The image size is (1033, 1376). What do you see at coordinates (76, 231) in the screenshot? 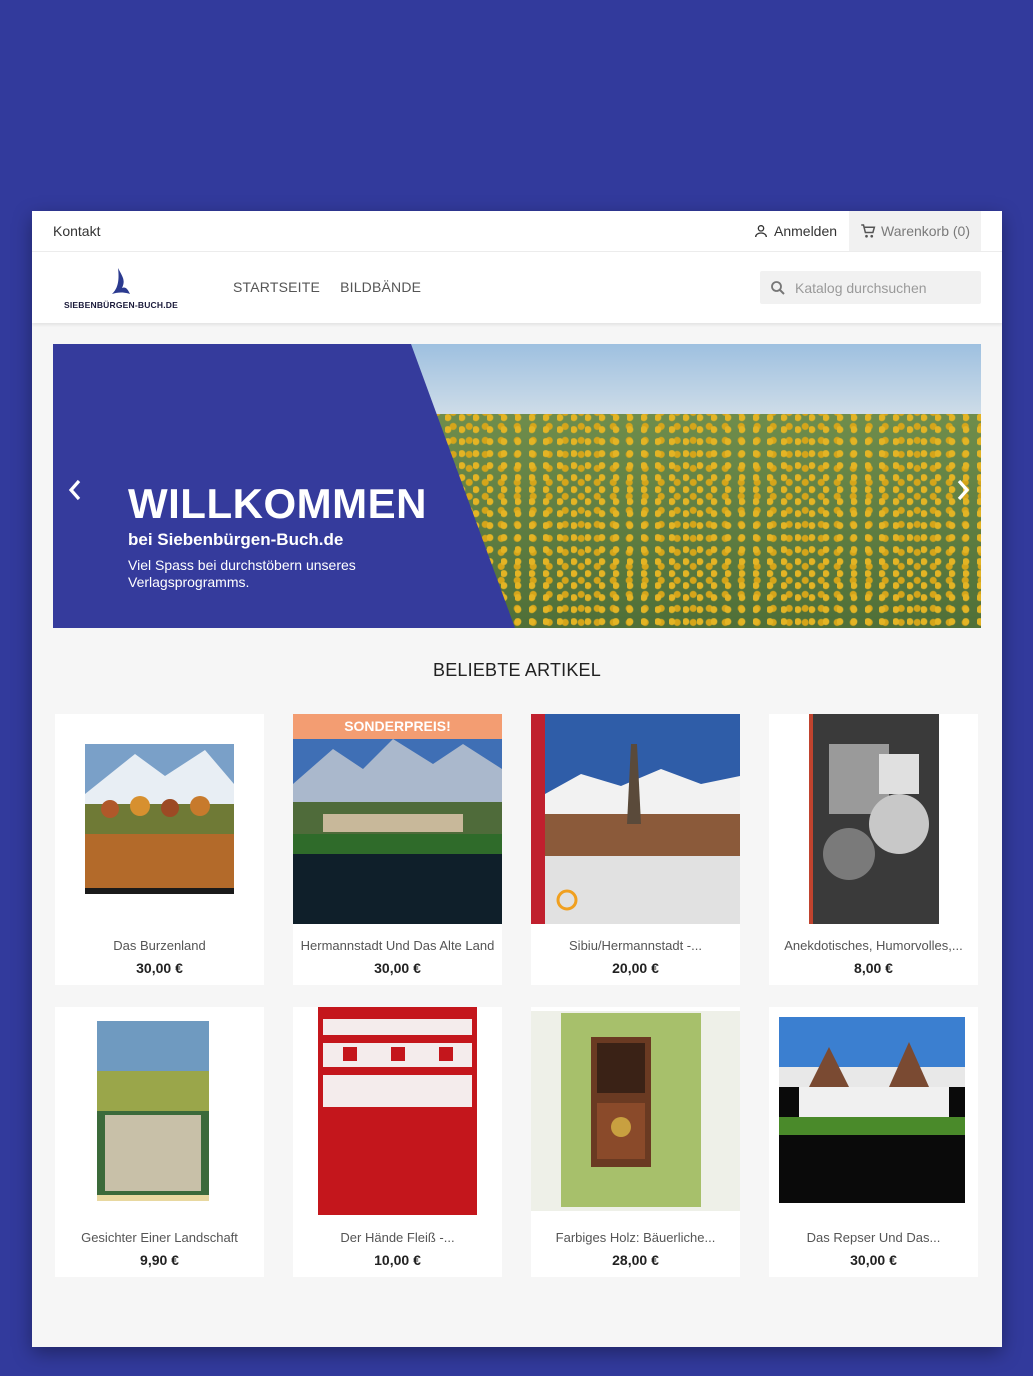
I see `contact-link: Kontakt` at bounding box center [76, 231].